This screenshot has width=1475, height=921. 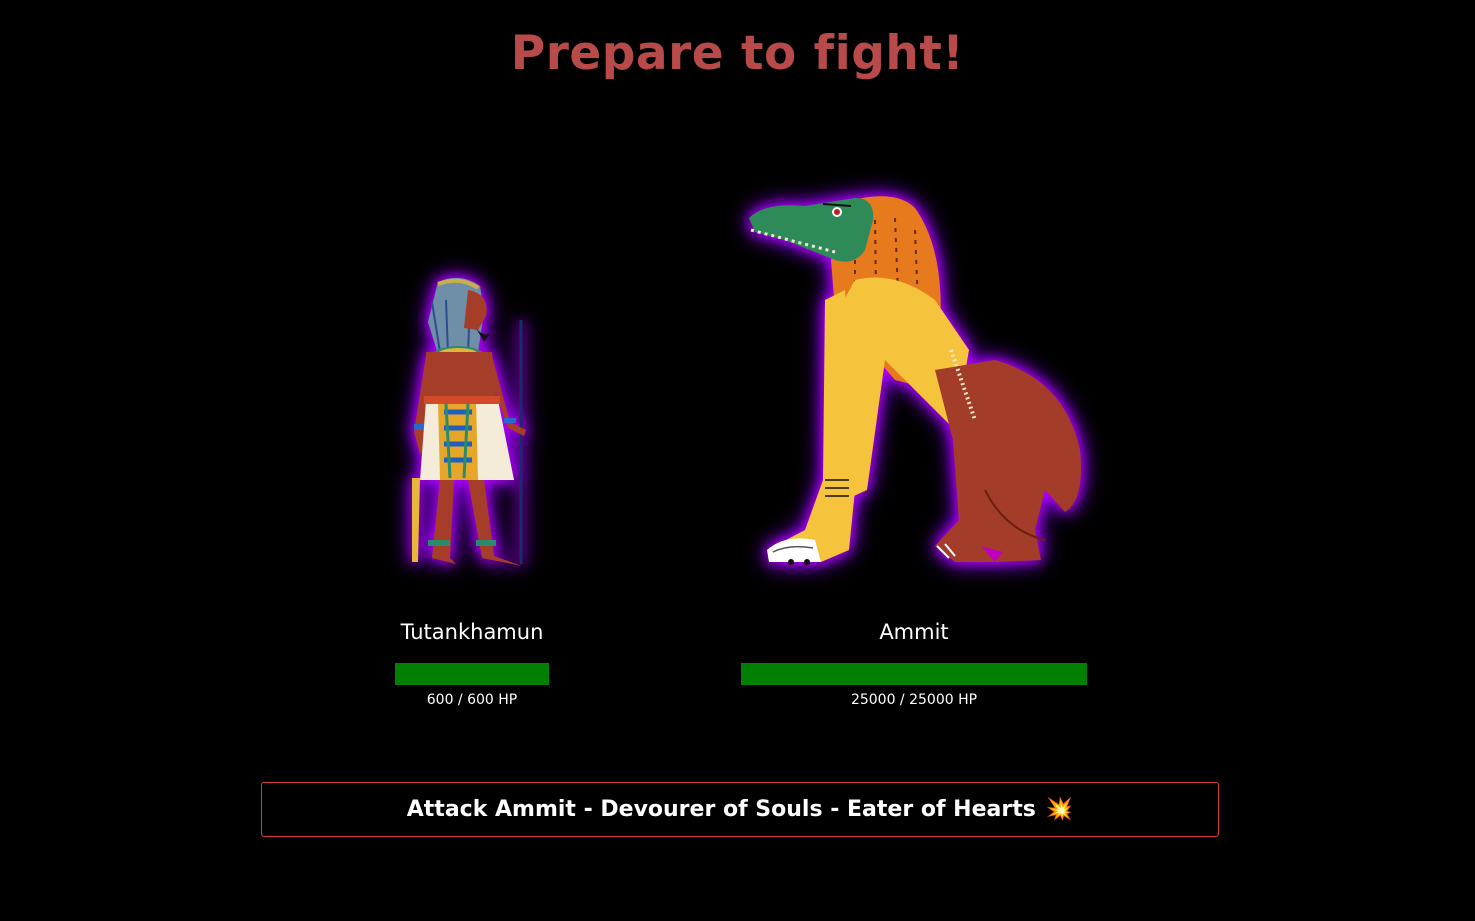 What do you see at coordinates (737, 53) in the screenshot?
I see `page-title: Prepare to fight!` at bounding box center [737, 53].